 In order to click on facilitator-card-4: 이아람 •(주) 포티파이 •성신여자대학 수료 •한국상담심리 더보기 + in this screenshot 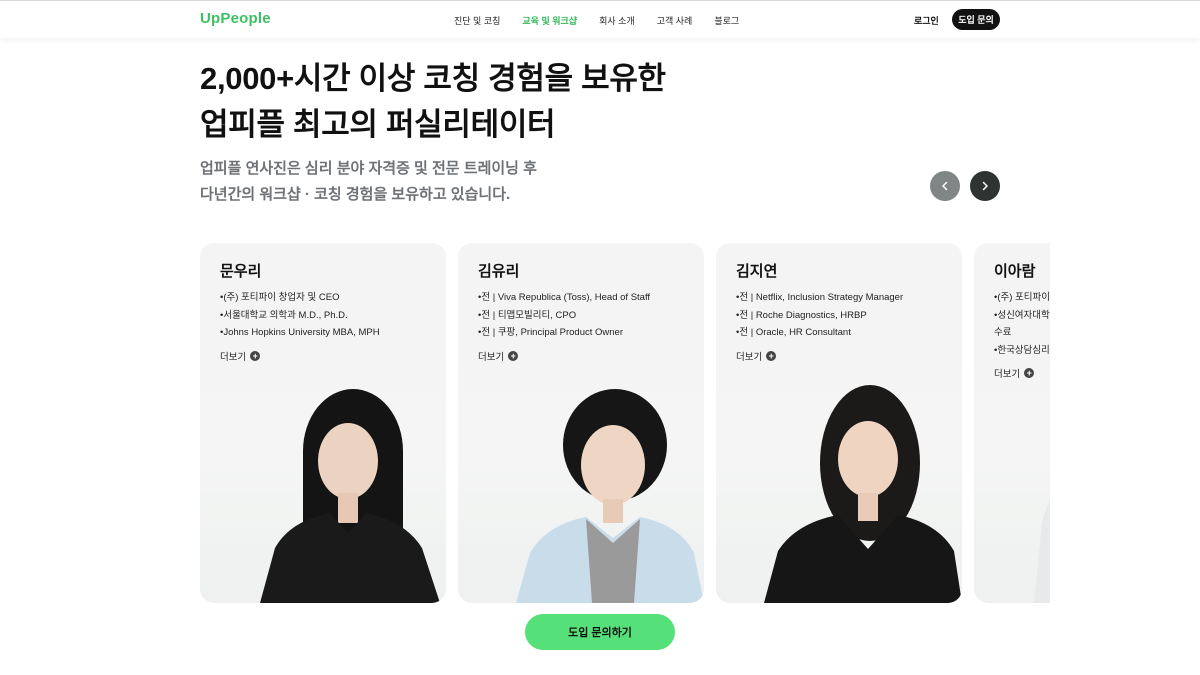, I will do `click(1012, 423)`.